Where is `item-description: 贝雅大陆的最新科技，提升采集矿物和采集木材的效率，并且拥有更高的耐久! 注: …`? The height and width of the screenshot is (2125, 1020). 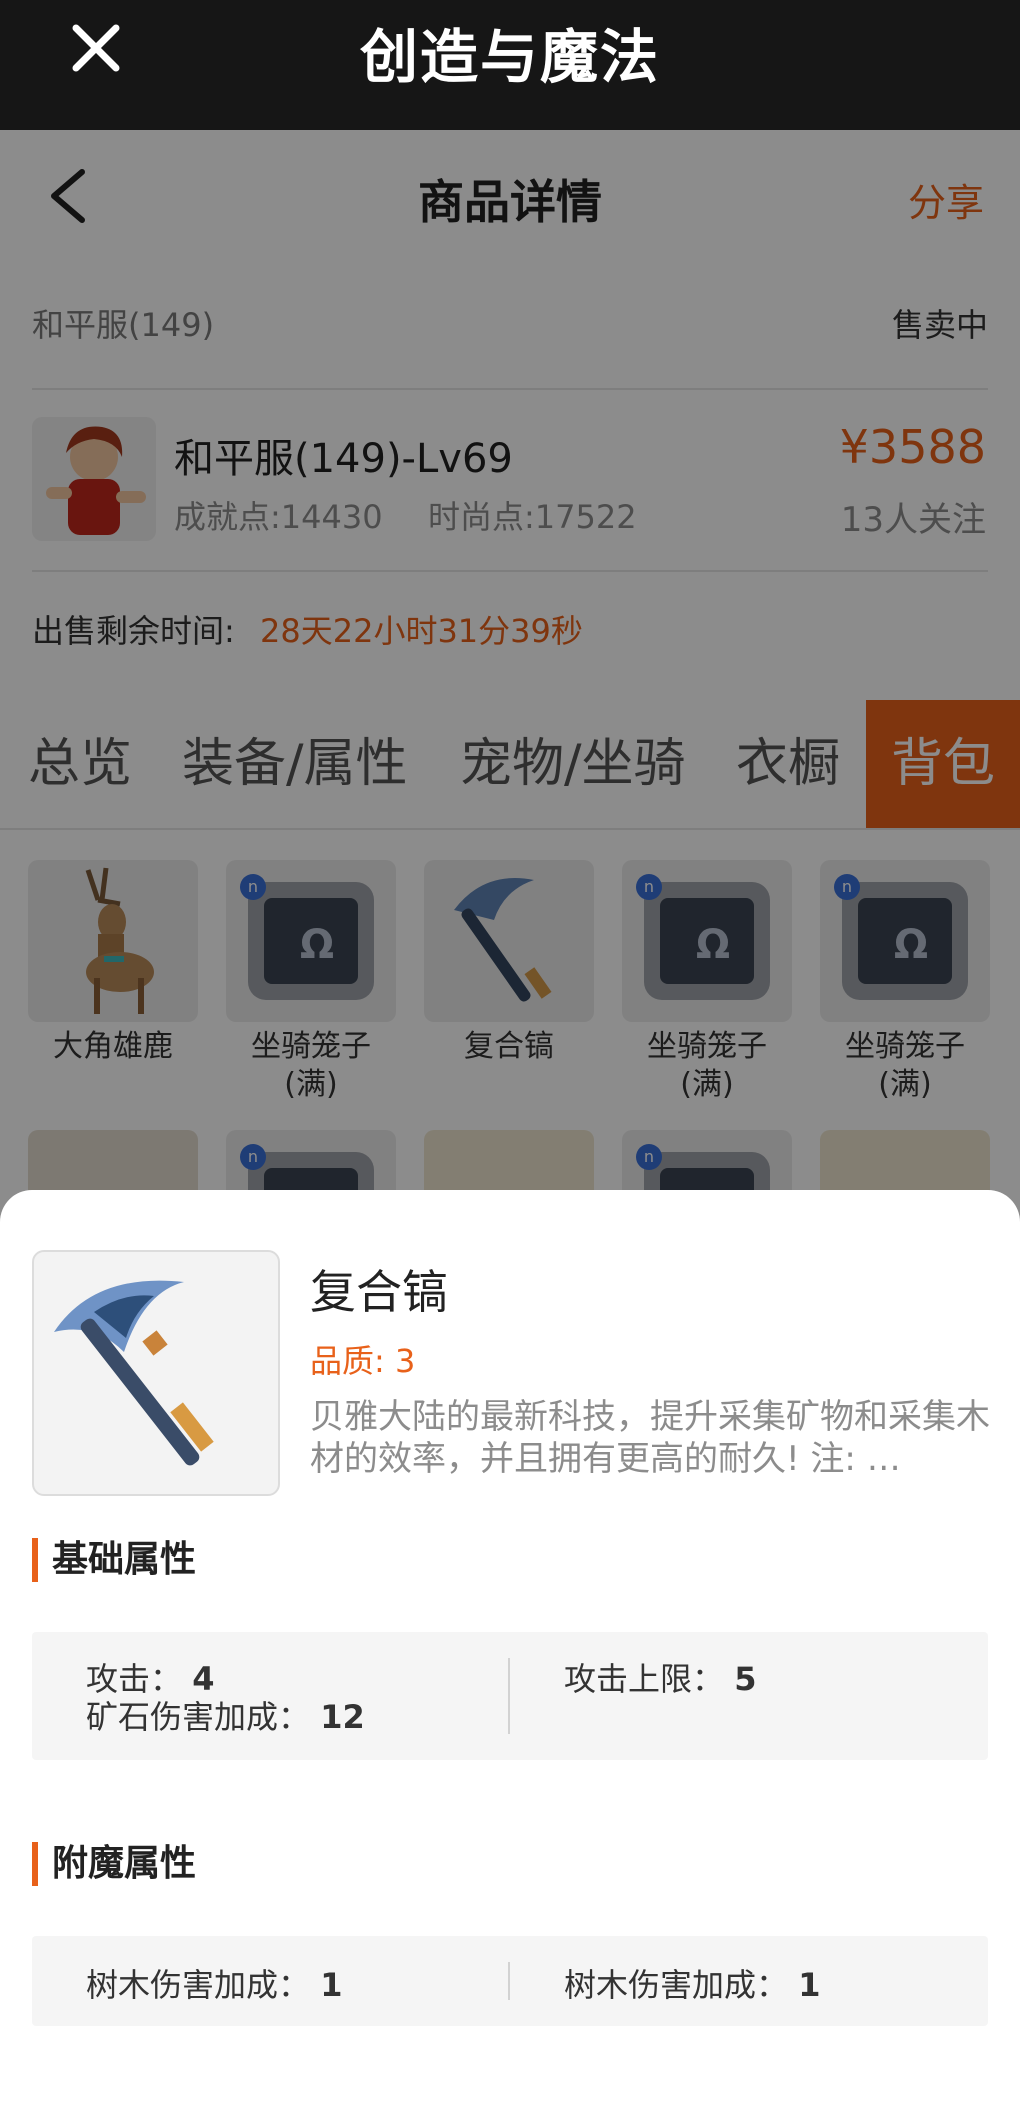
item-description: 贝雅大陆的最新科技，提升采集矿物和采集木材的效率，并且拥有更高的耐久! 注: … is located at coordinates (650, 1438).